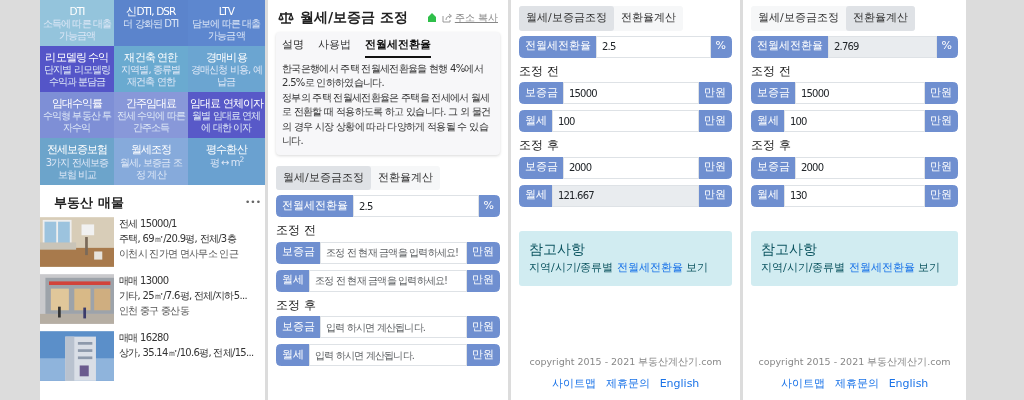 The width and height of the screenshot is (1024, 400). What do you see at coordinates (226, 162) in the screenshot?
I see `tile-description: 평 ↔ m$^{2}$` at bounding box center [226, 162].